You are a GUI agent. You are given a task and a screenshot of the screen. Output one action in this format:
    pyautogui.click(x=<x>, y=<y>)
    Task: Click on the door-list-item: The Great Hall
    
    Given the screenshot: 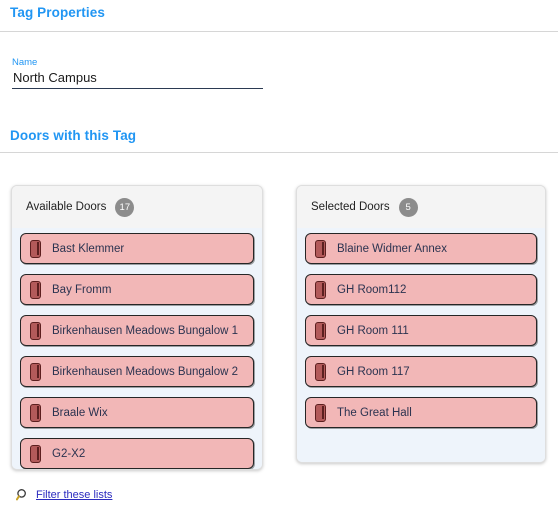 What is the action you would take?
    pyautogui.click(x=421, y=412)
    